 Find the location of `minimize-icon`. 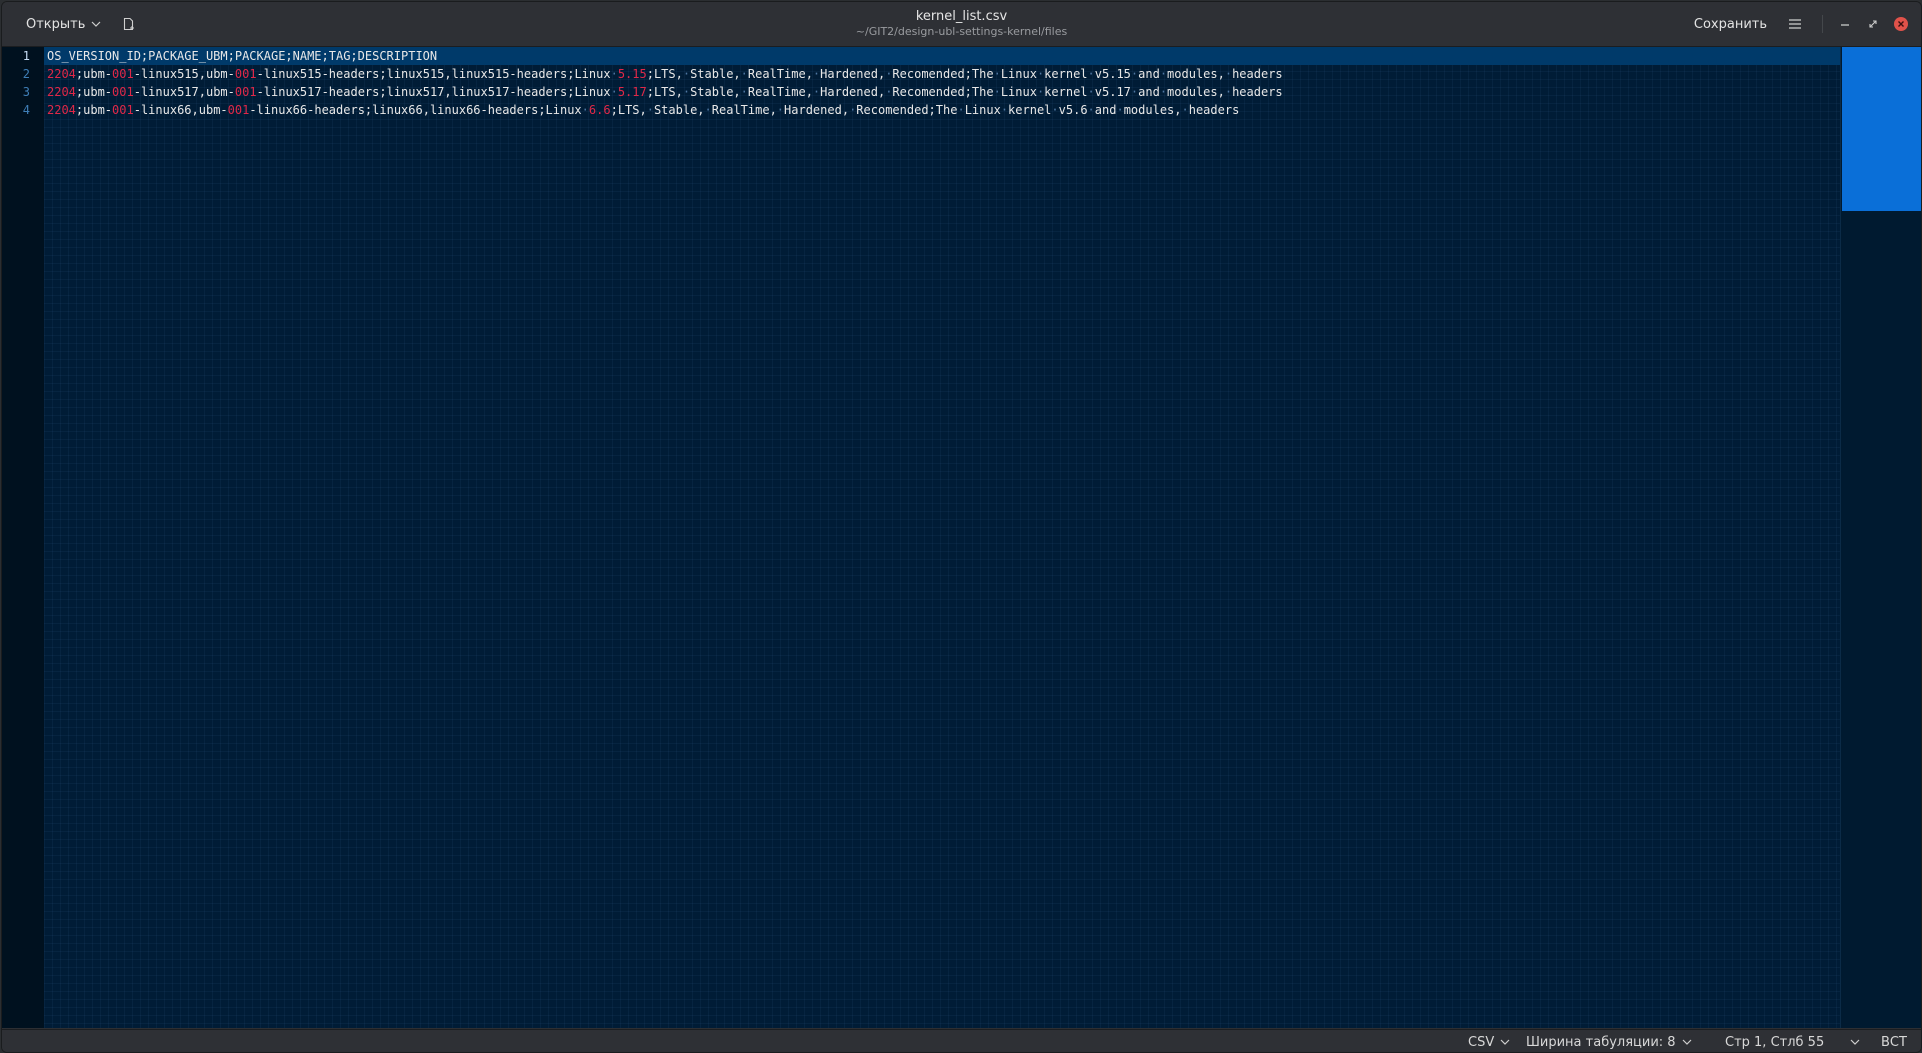

minimize-icon is located at coordinates (1845, 25).